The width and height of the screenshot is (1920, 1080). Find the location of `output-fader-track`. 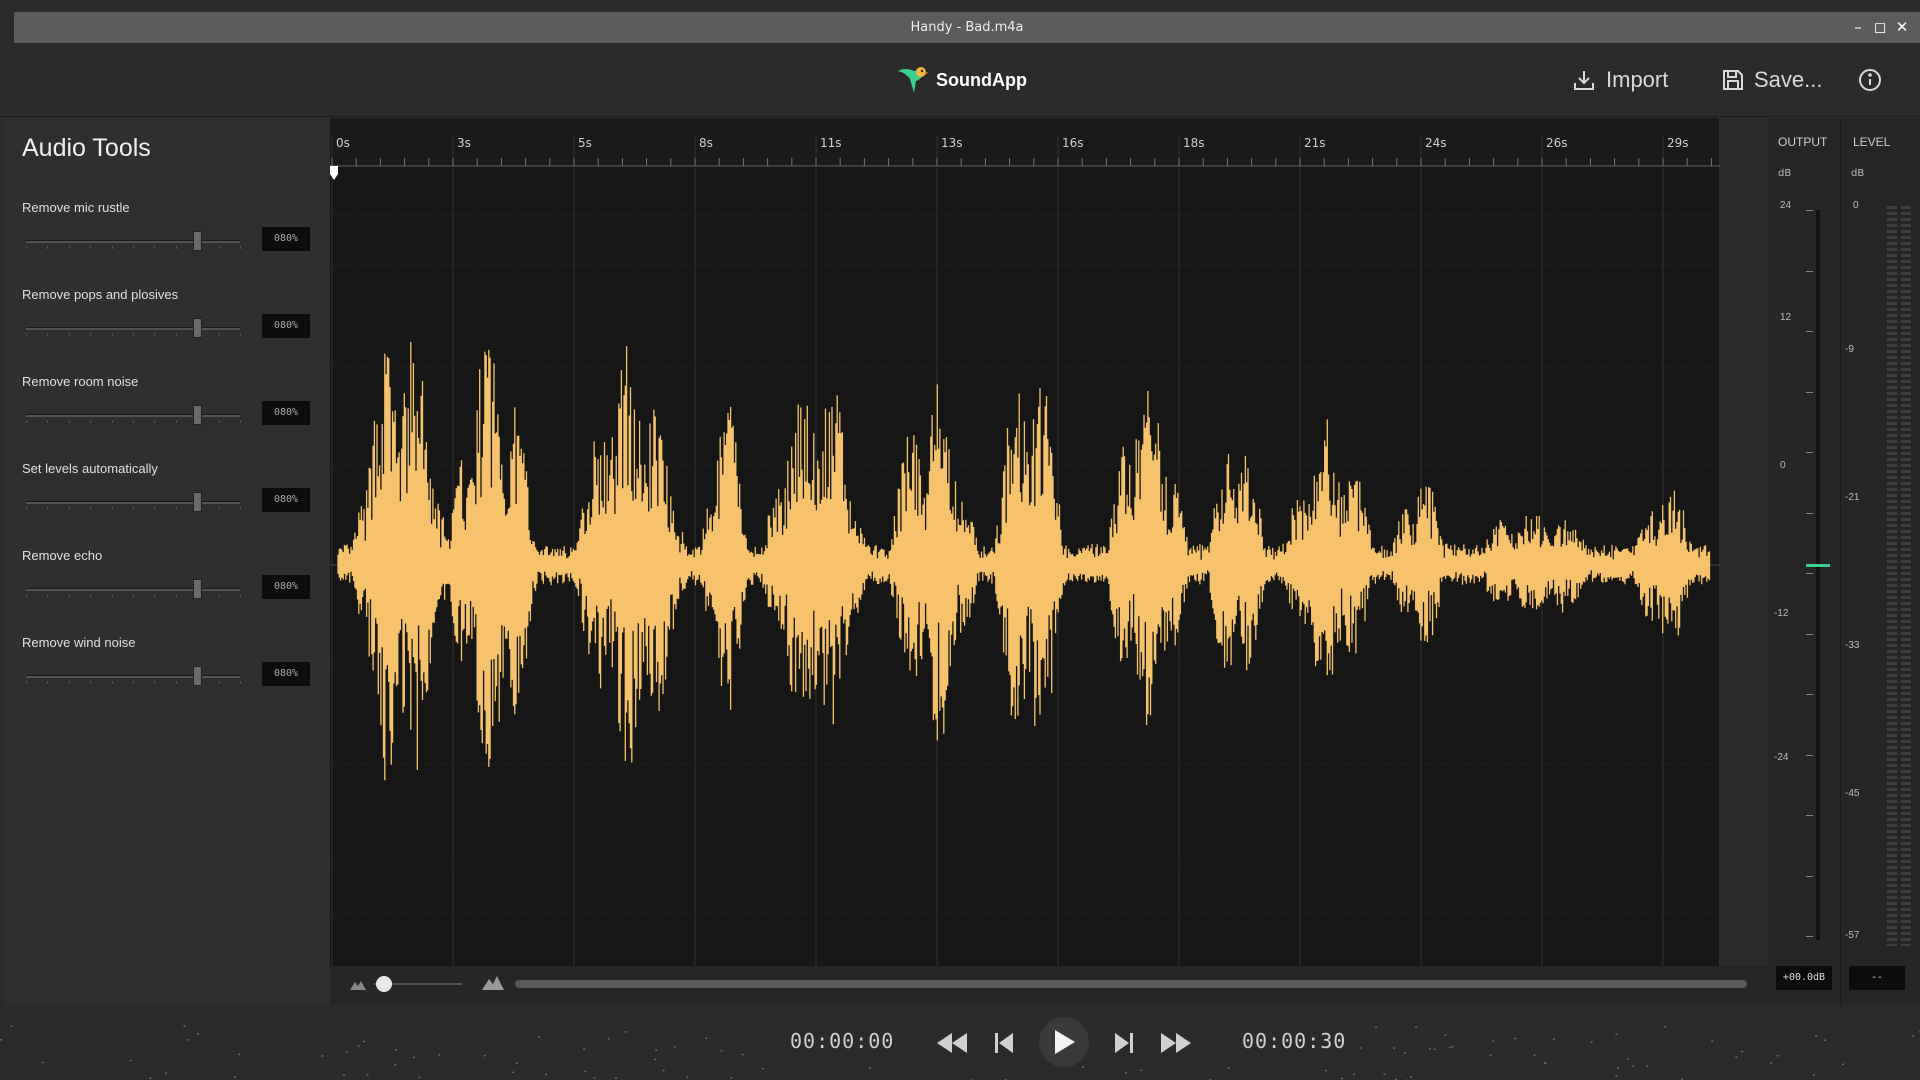

output-fader-track is located at coordinates (1818, 575).